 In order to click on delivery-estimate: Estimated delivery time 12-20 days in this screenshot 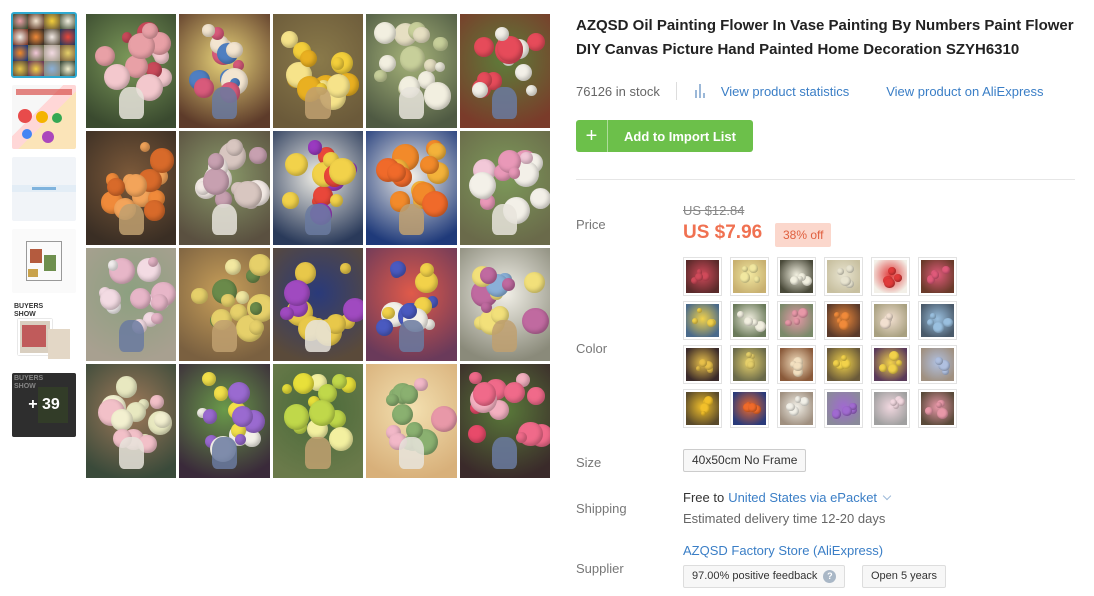, I will do `click(784, 518)`.